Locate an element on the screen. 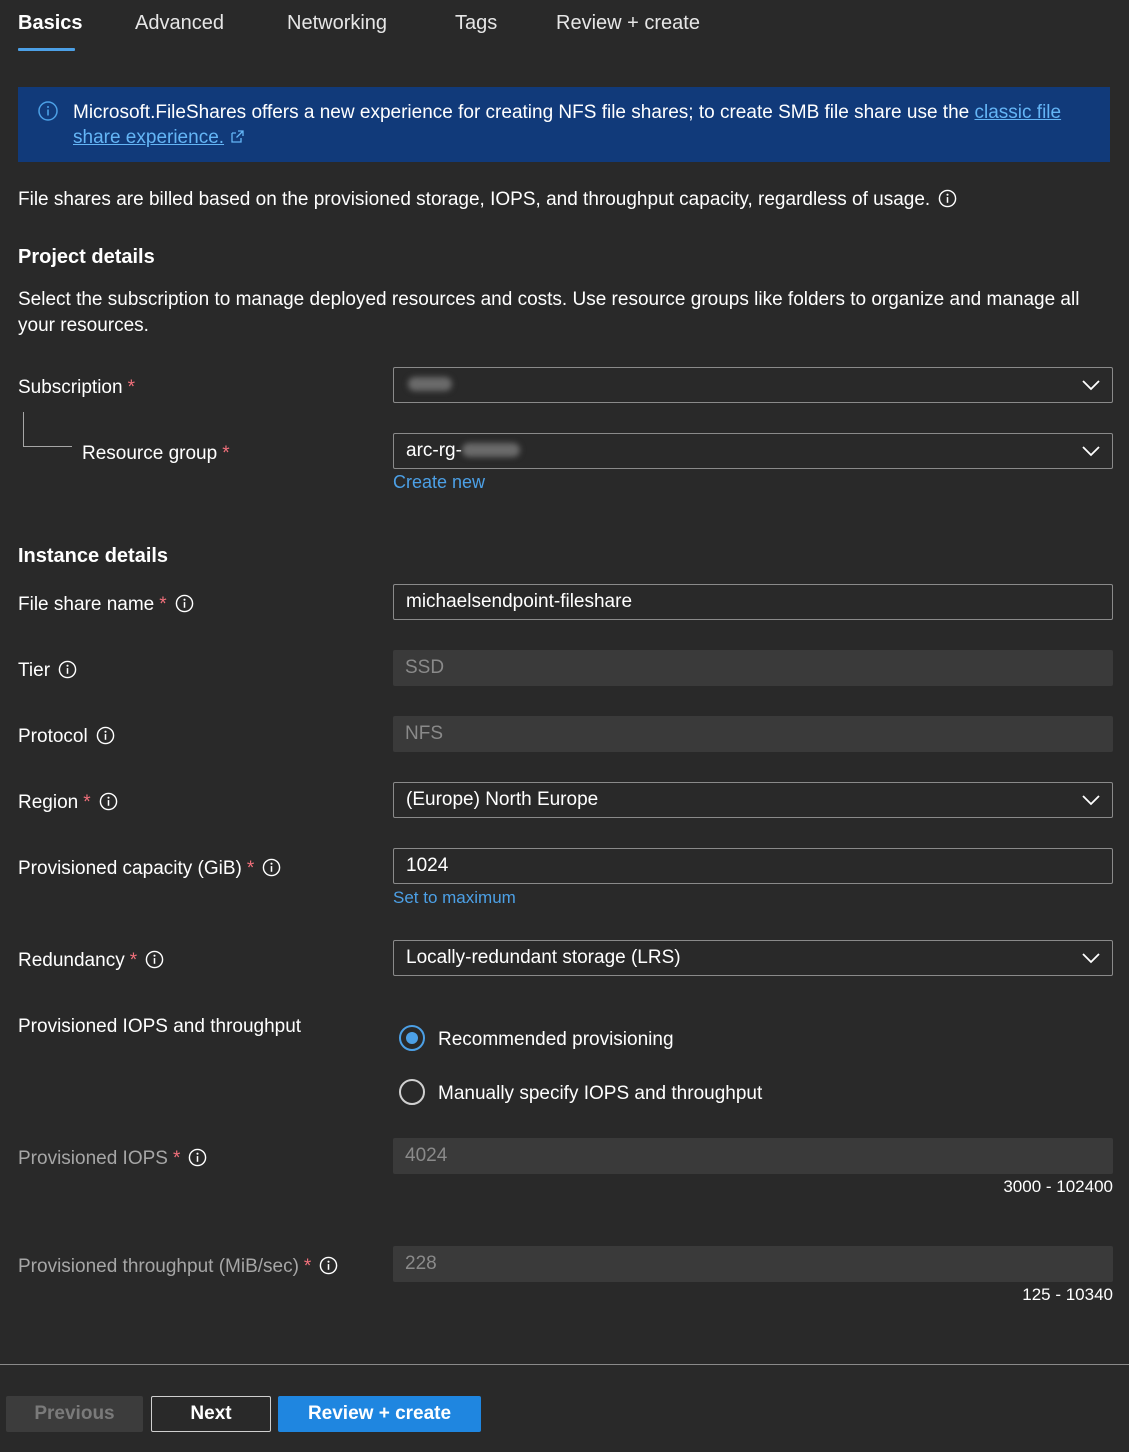 The height and width of the screenshot is (1452, 1129). capacity-input: 1024 is located at coordinates (753, 866).